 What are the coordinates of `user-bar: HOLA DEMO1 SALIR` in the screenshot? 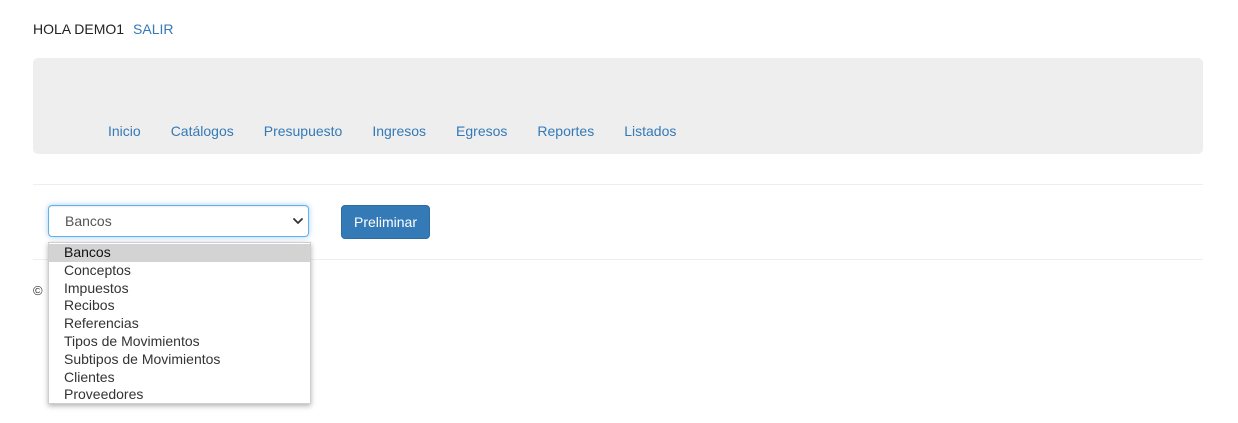 It's located at (103, 29).